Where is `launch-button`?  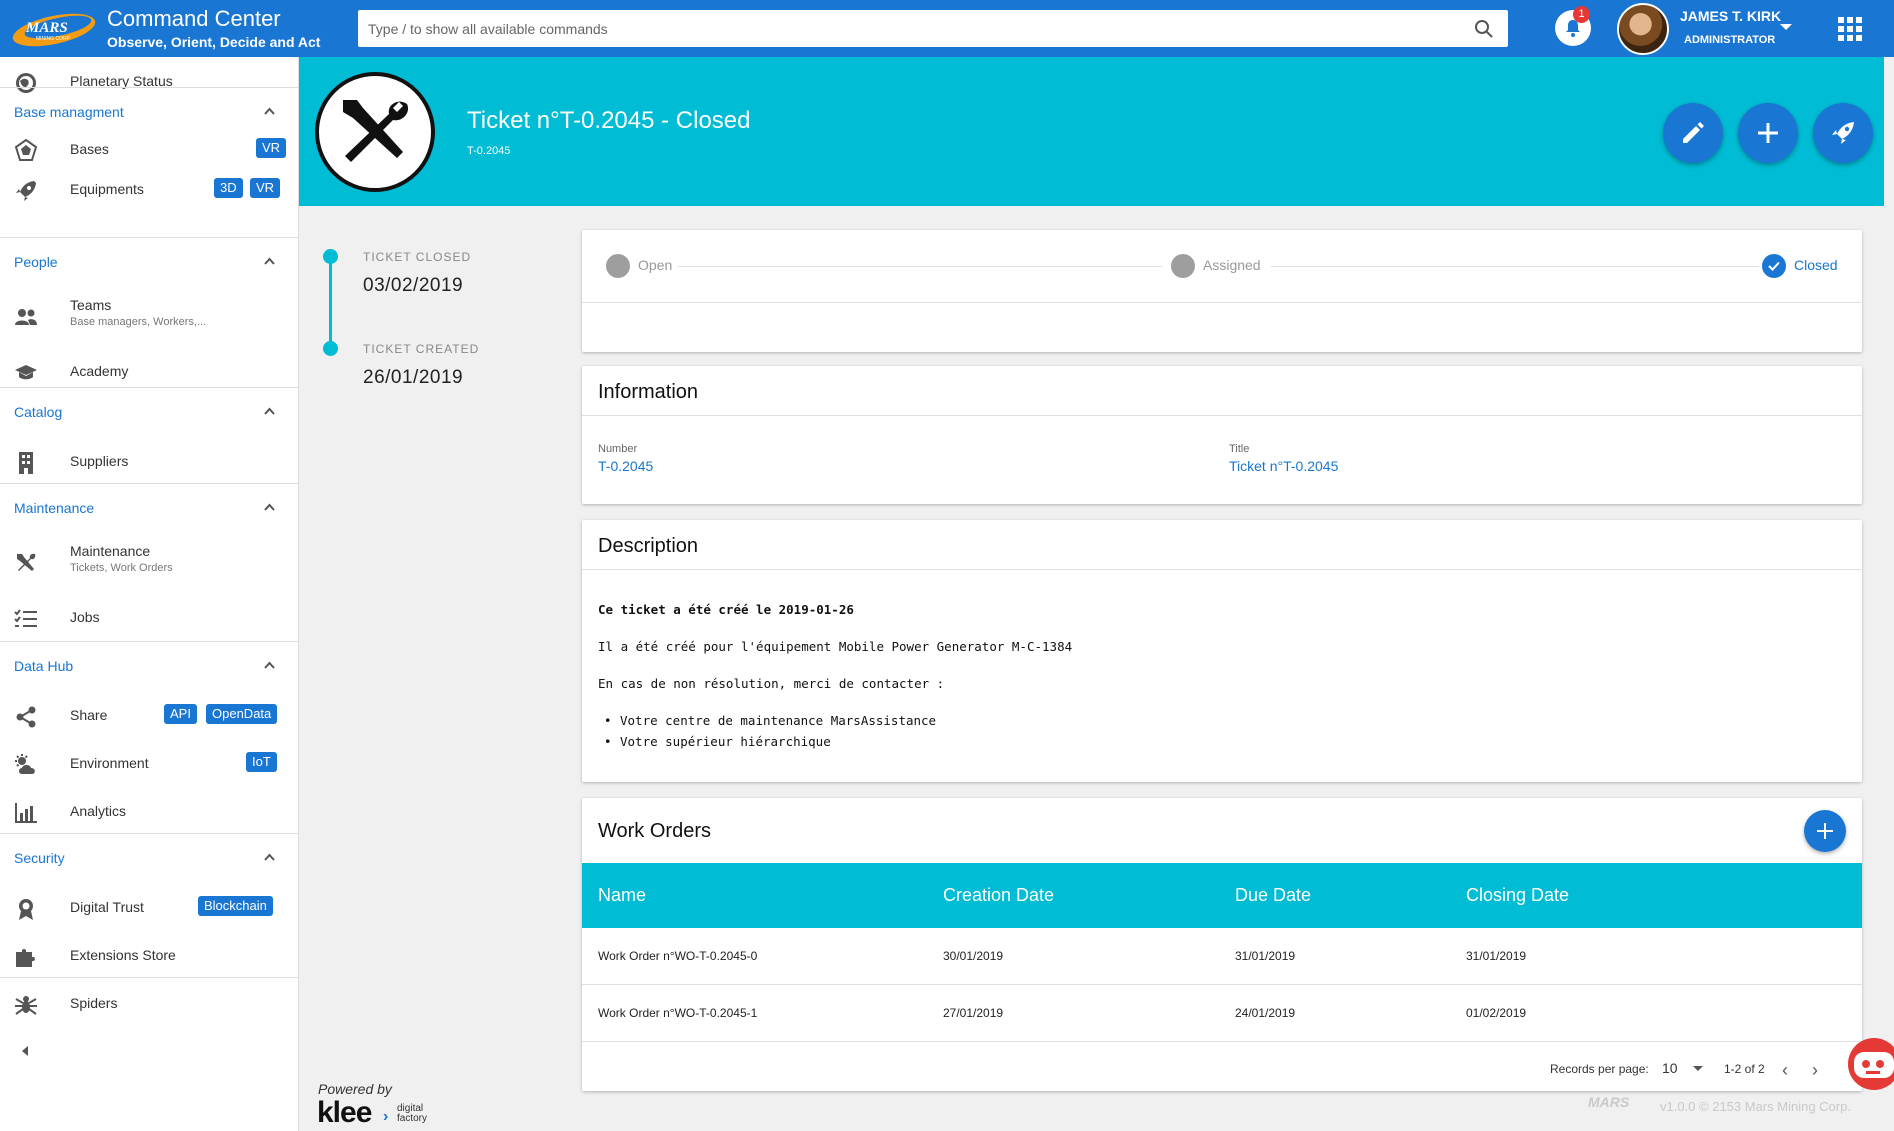
launch-button is located at coordinates (1843, 133).